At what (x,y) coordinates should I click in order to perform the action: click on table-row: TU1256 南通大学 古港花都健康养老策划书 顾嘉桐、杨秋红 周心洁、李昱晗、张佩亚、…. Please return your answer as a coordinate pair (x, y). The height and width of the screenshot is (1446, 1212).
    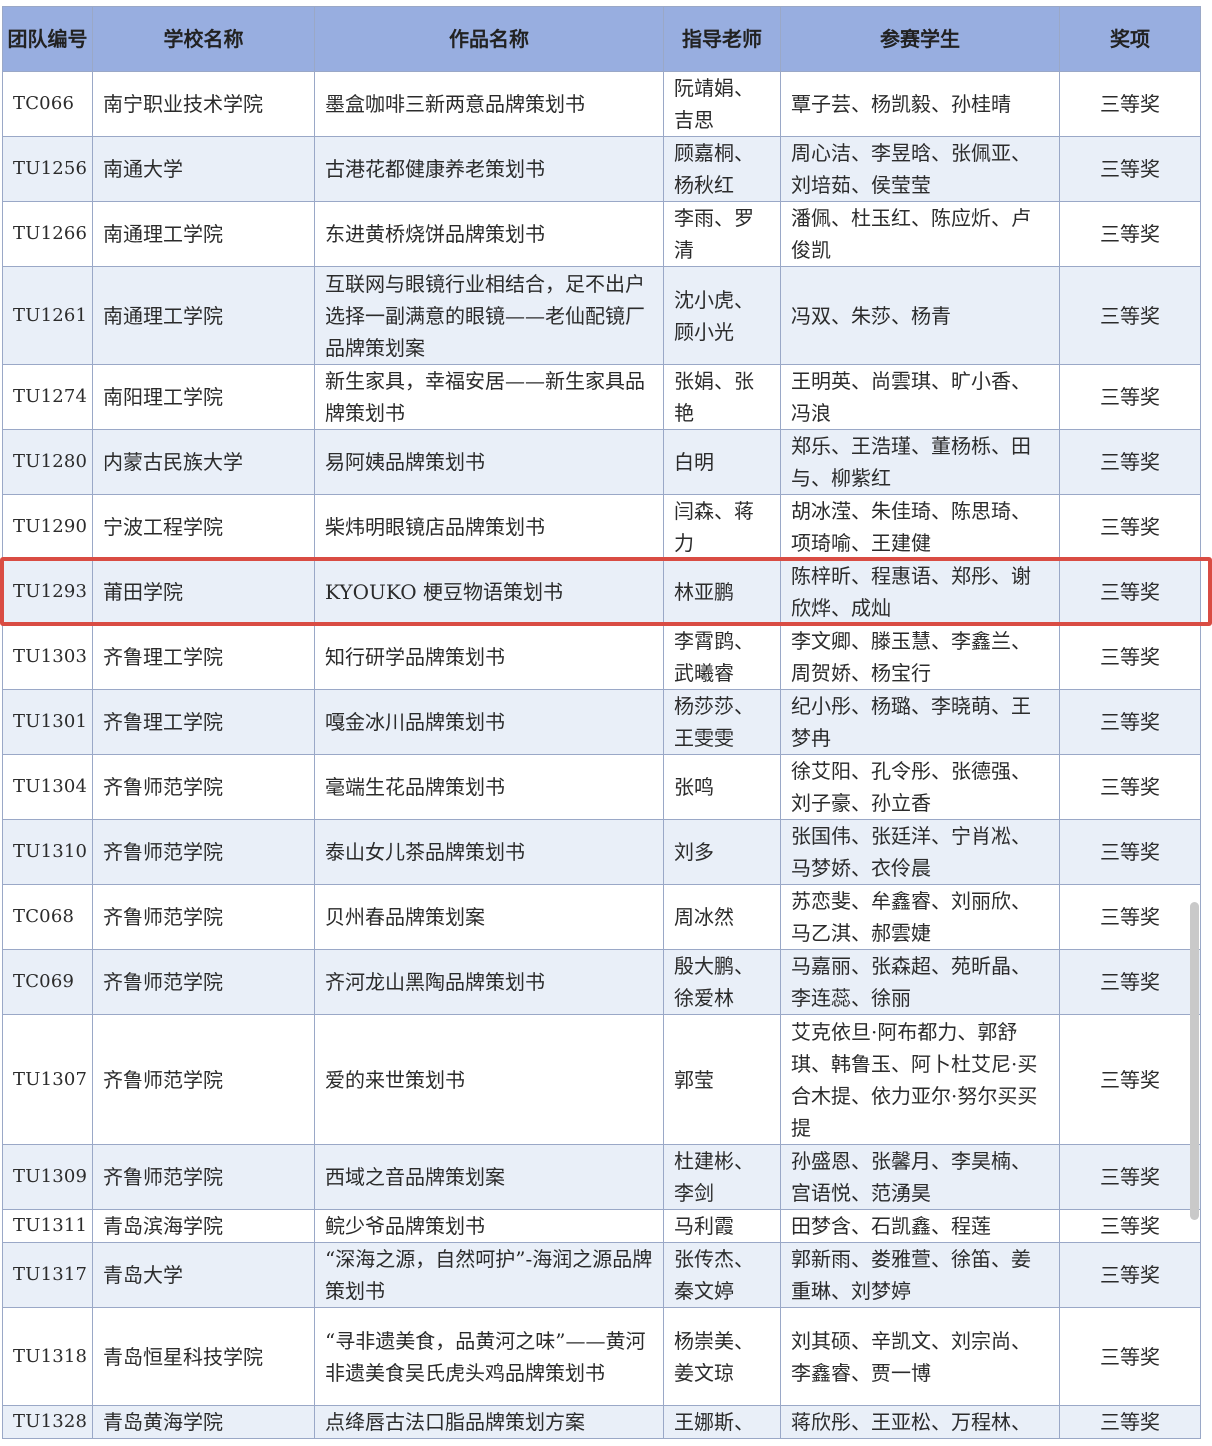
    Looking at the image, I should click on (601, 169).